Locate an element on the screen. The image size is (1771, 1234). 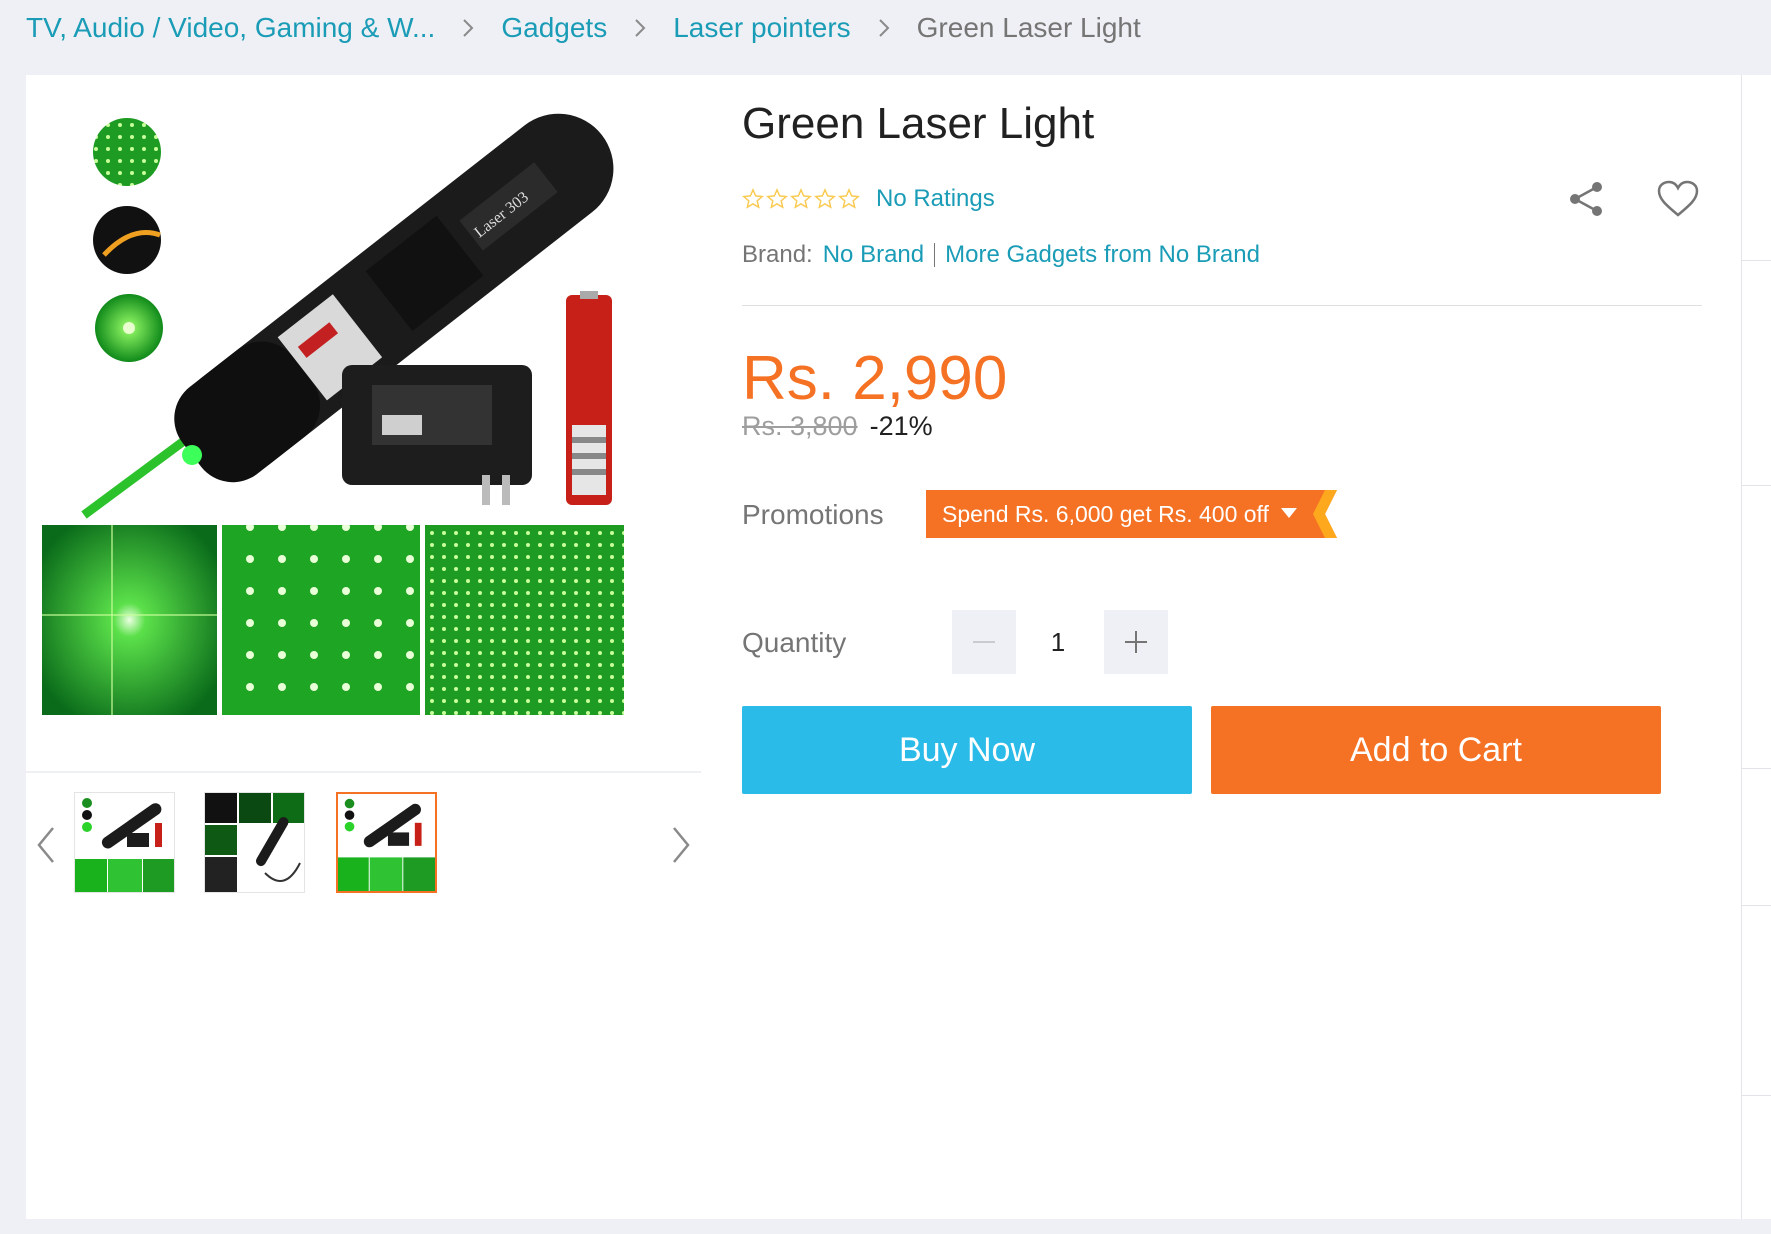
ratings-link: No Ratings is located at coordinates (935, 199).